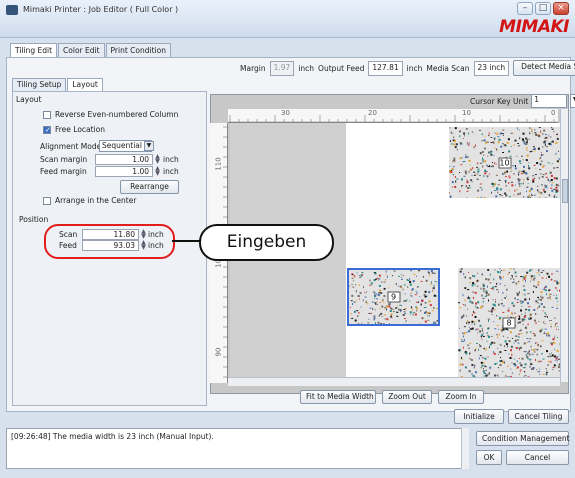 The width and height of the screenshot is (575, 478). What do you see at coordinates (466, 113) in the screenshot?
I see `ruler-top-label: 10` at bounding box center [466, 113].